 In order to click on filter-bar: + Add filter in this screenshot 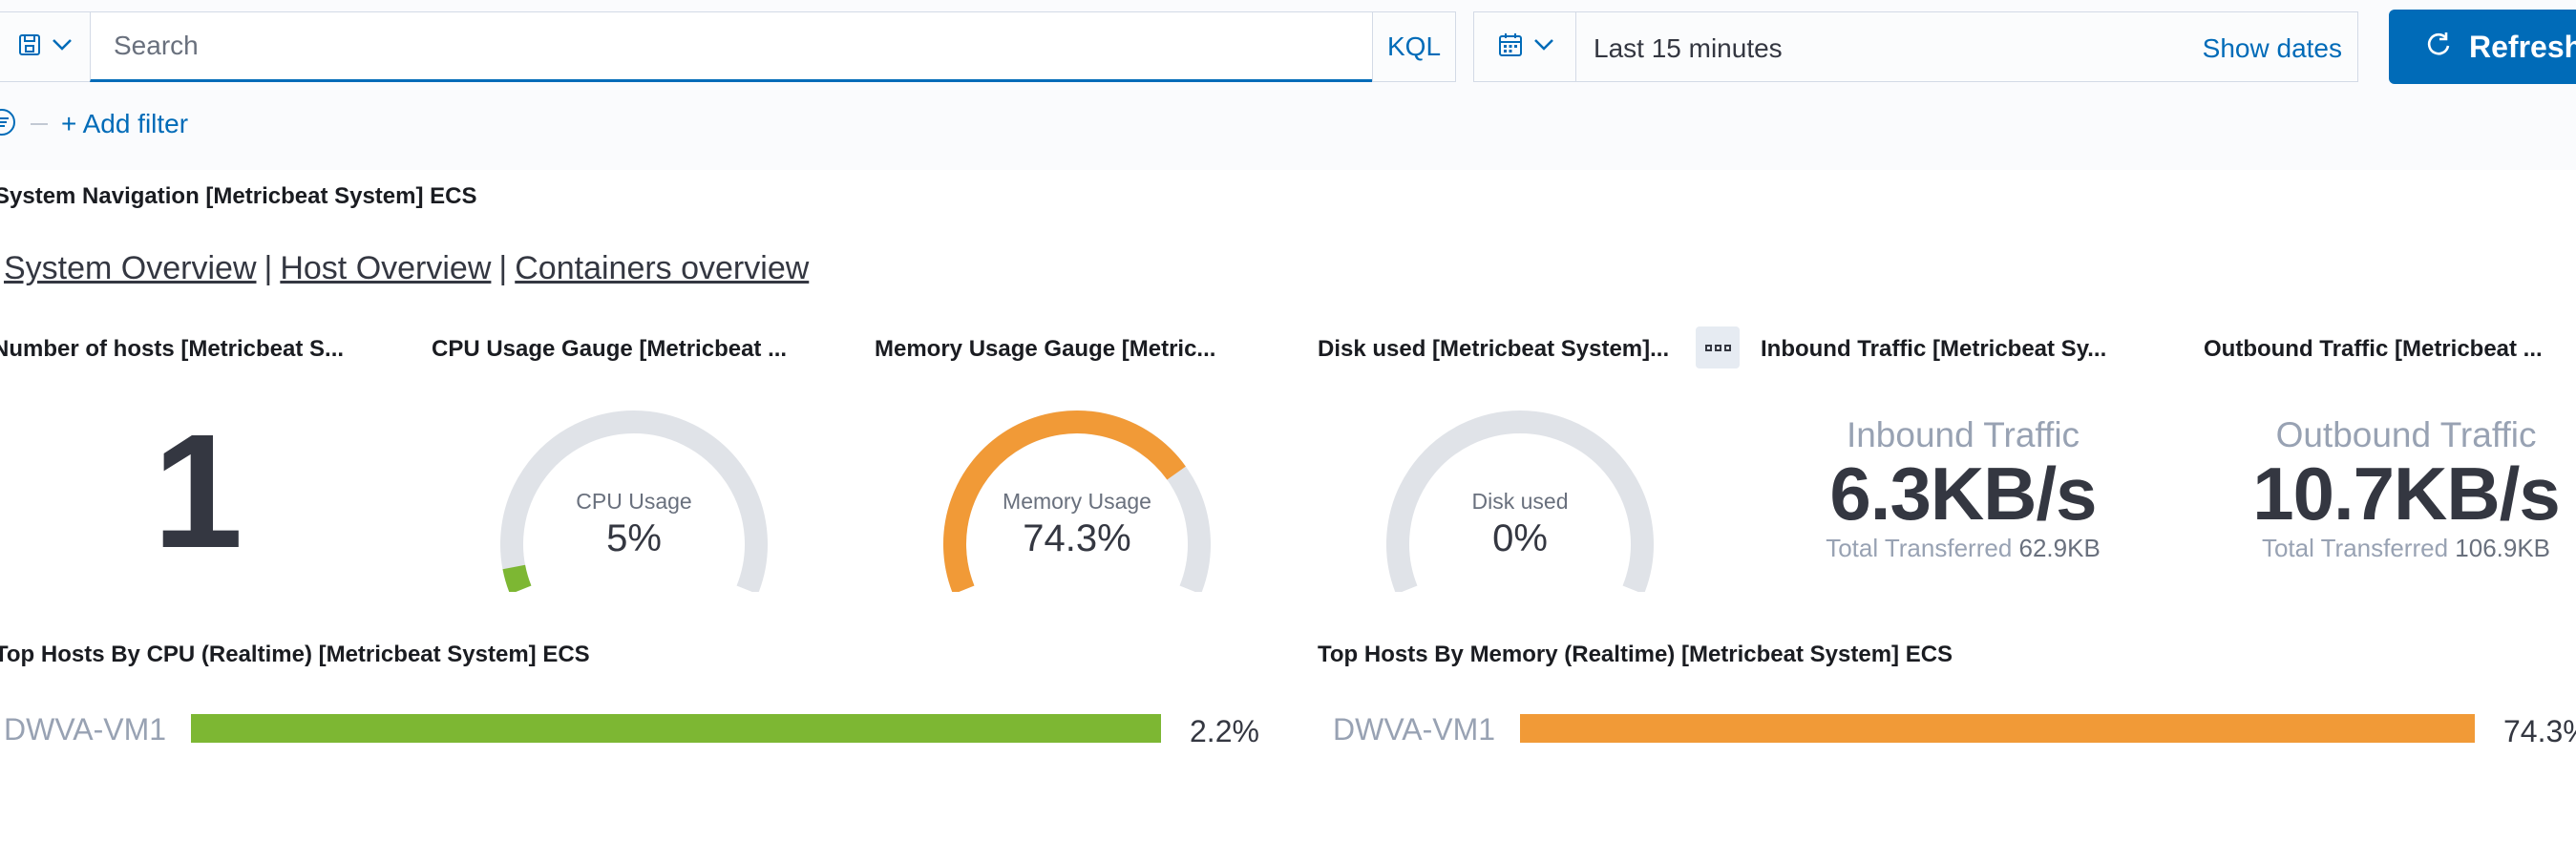, I will do `click(94, 124)`.